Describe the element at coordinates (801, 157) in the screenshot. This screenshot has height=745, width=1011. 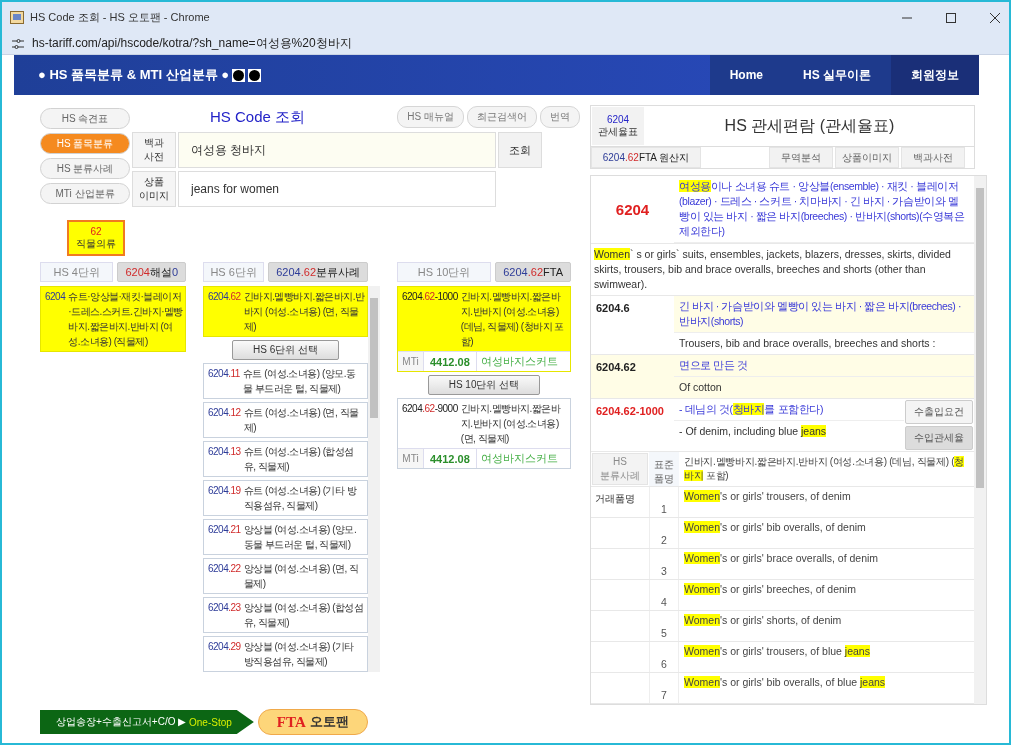
I see `tariff-tab: 무역분석` at that location.